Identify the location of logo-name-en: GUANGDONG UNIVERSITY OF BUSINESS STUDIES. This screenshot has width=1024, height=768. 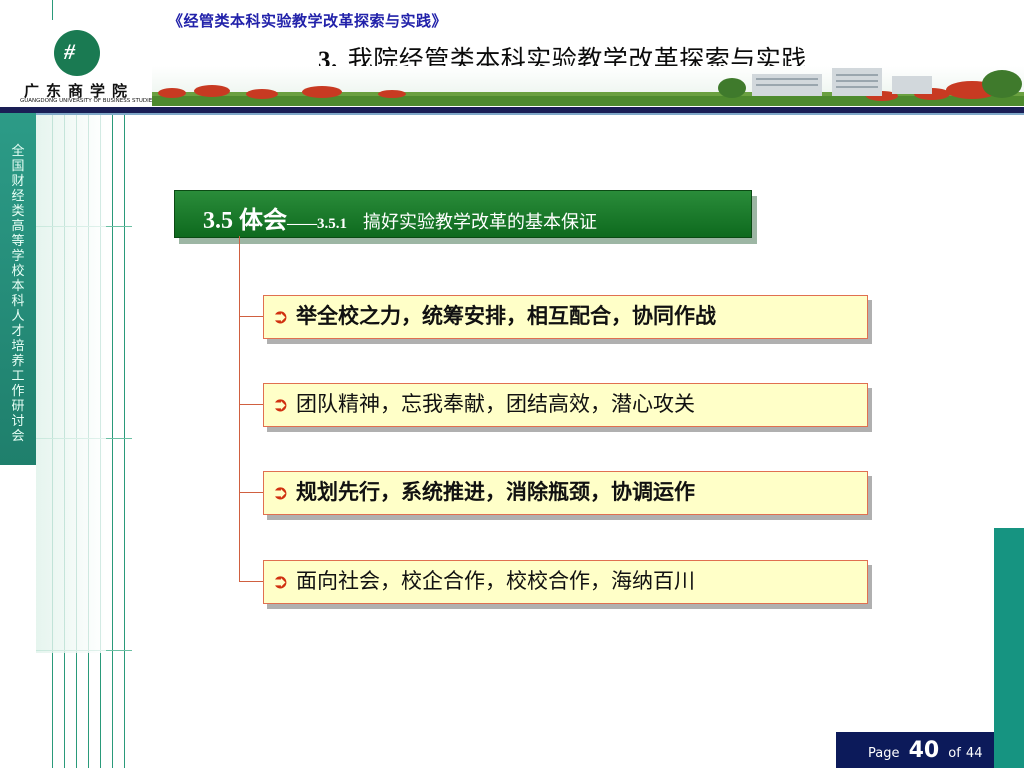
(88, 101).